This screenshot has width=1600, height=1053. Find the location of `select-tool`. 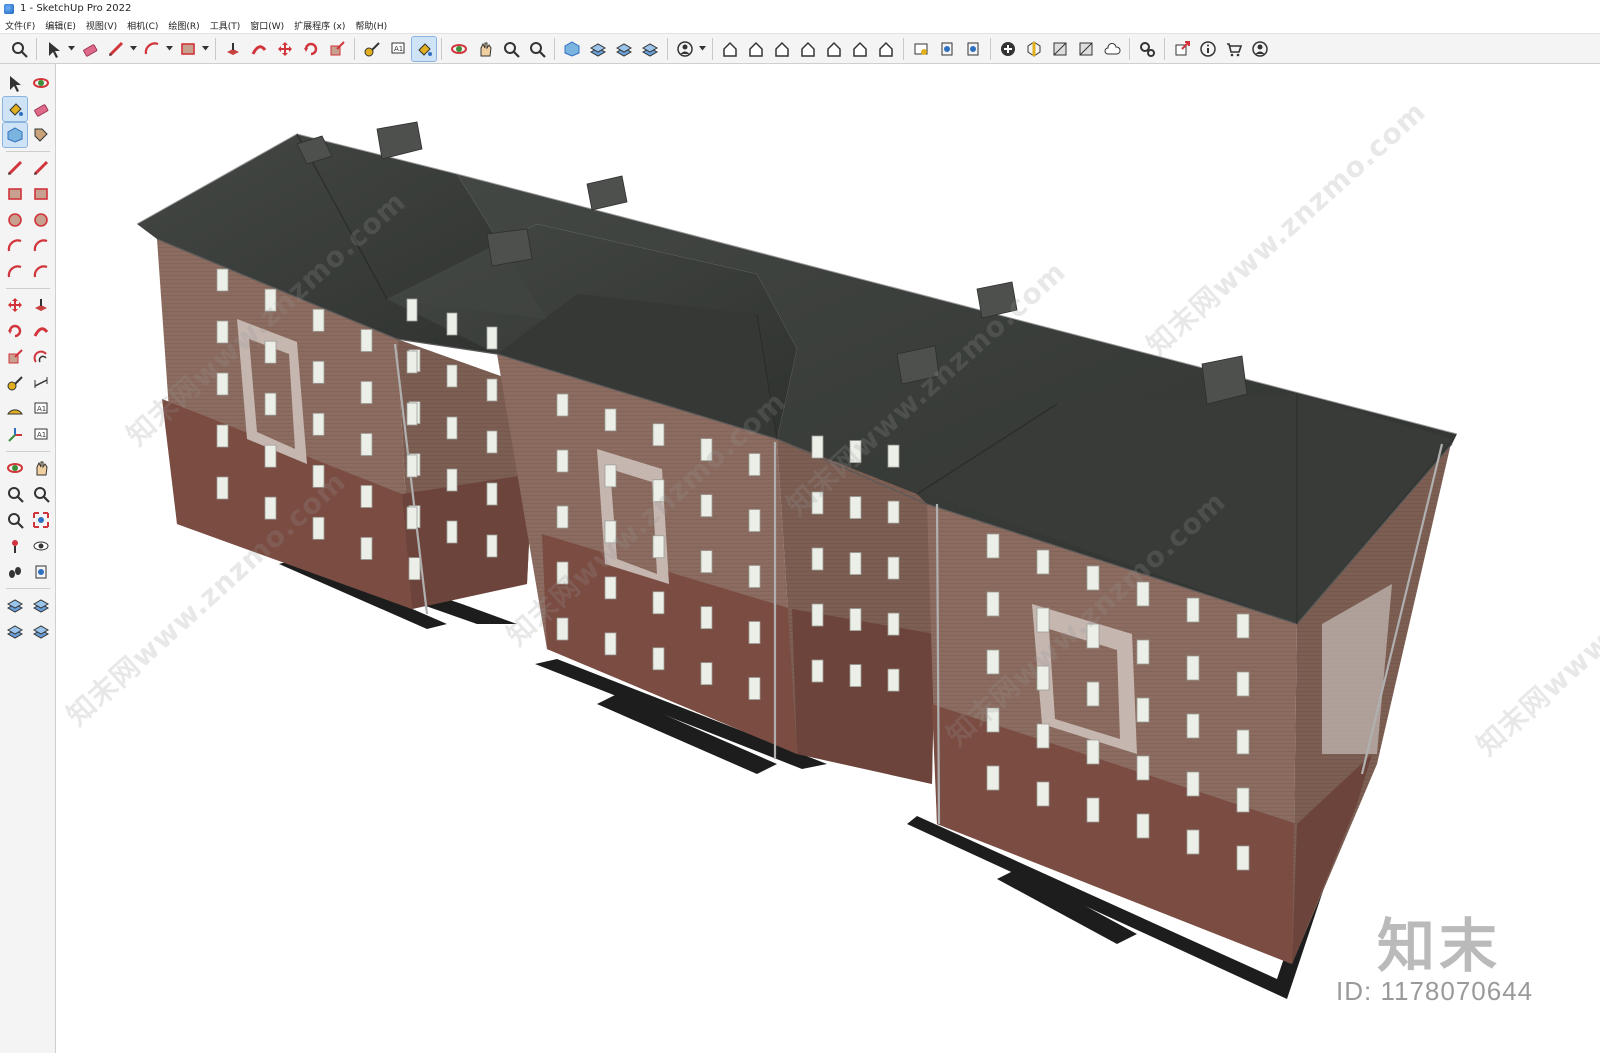

select-tool is located at coordinates (15, 83).